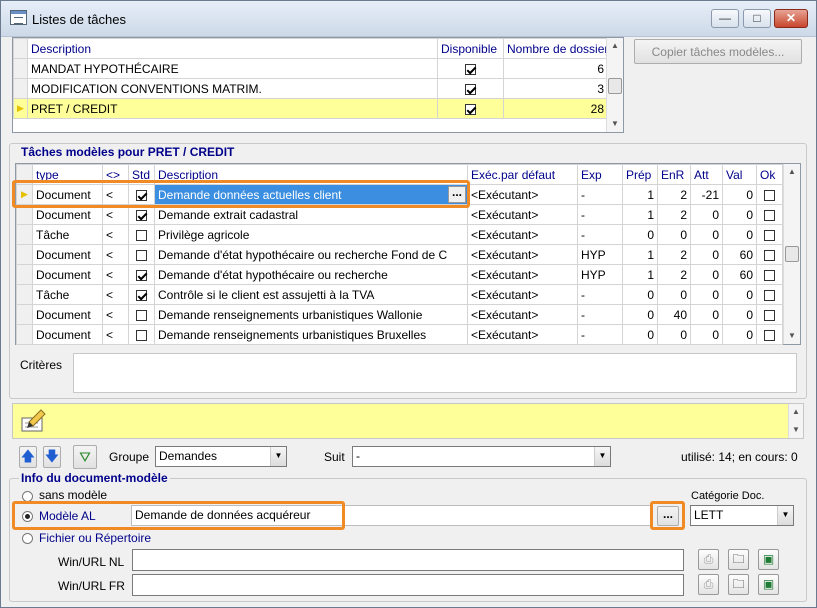 This screenshot has width=817, height=608. I want to click on nl-word-button: ▣, so click(768, 559).